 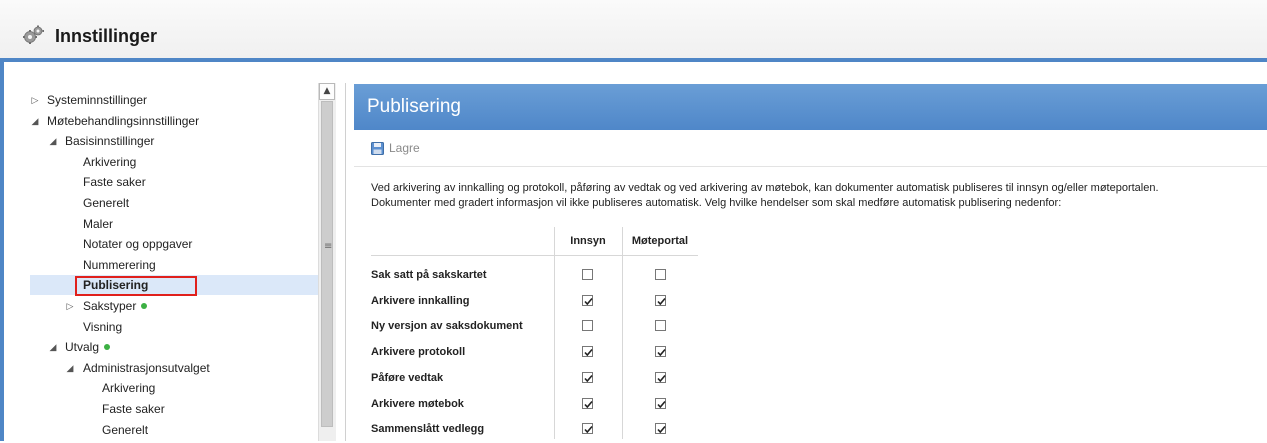 What do you see at coordinates (404, 148) in the screenshot?
I see `save-button: Lagre` at bounding box center [404, 148].